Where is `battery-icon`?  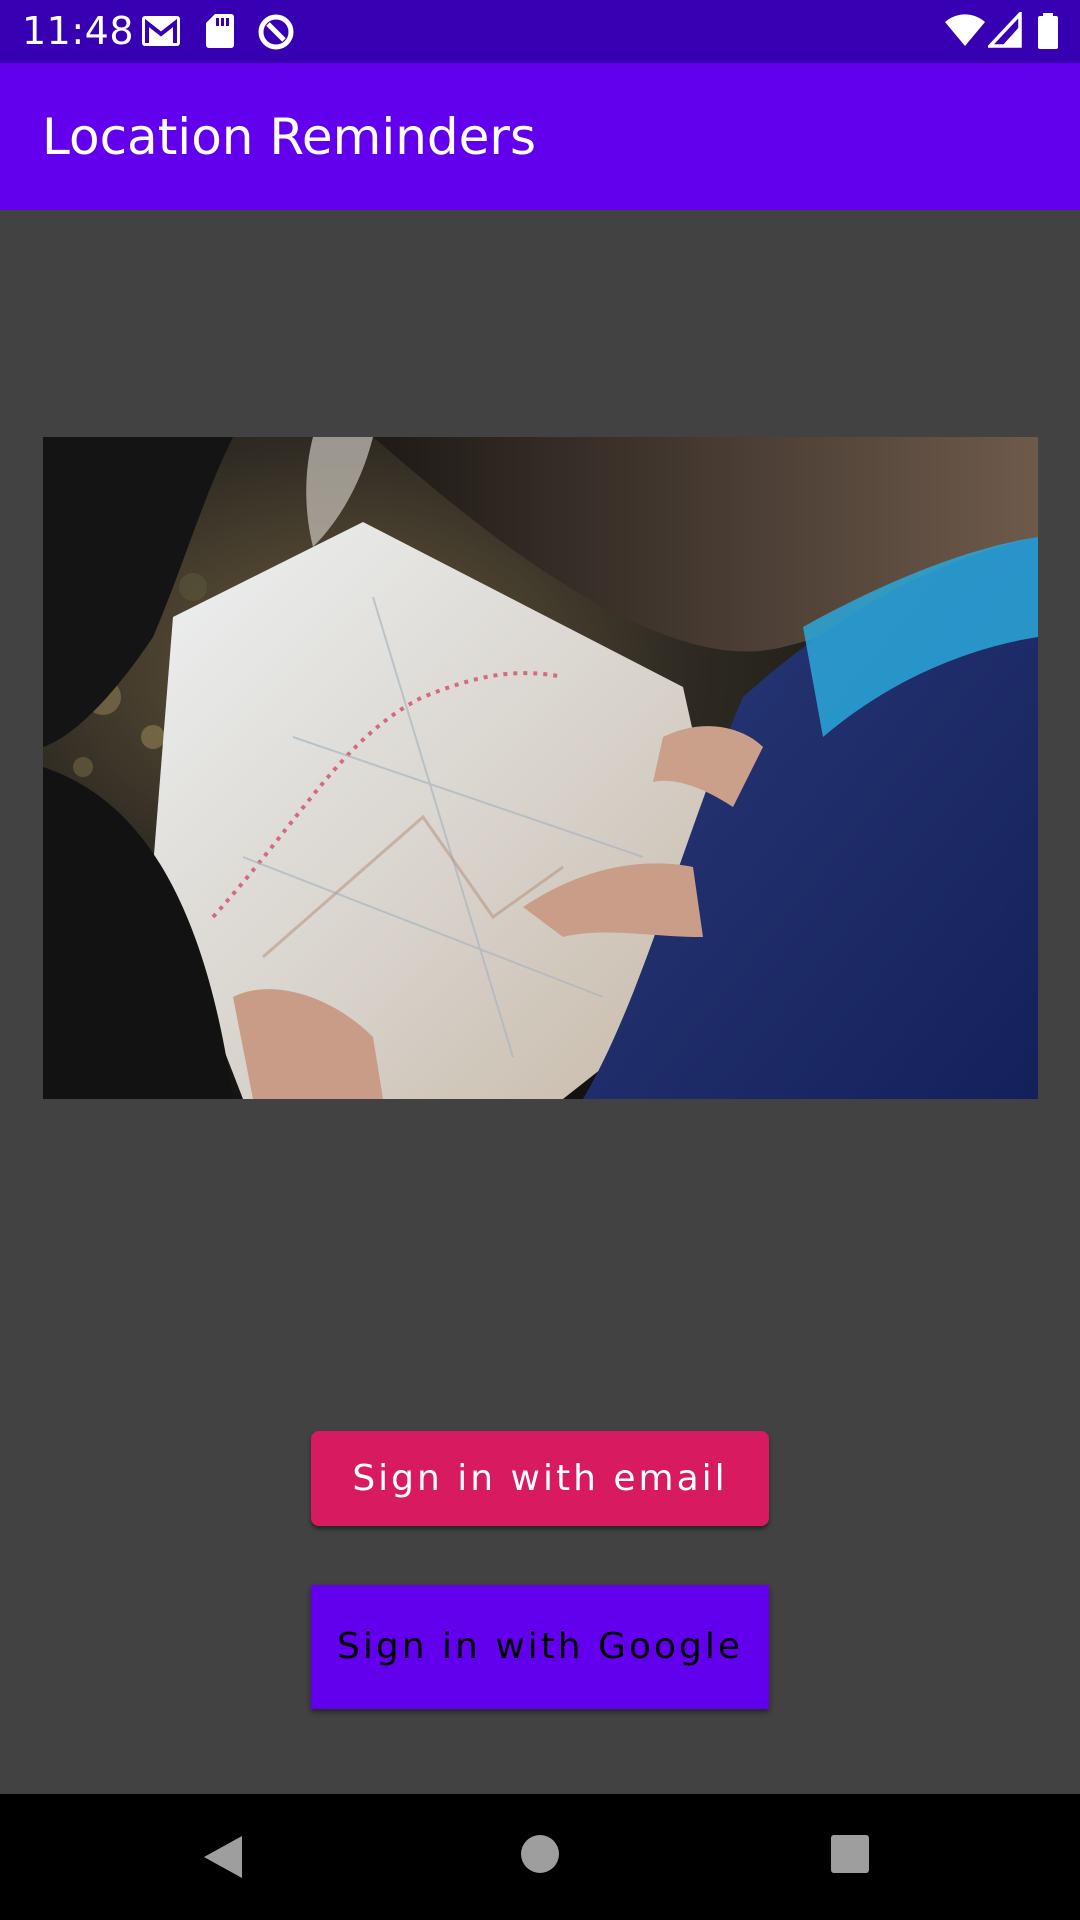
battery-icon is located at coordinates (1048, 31).